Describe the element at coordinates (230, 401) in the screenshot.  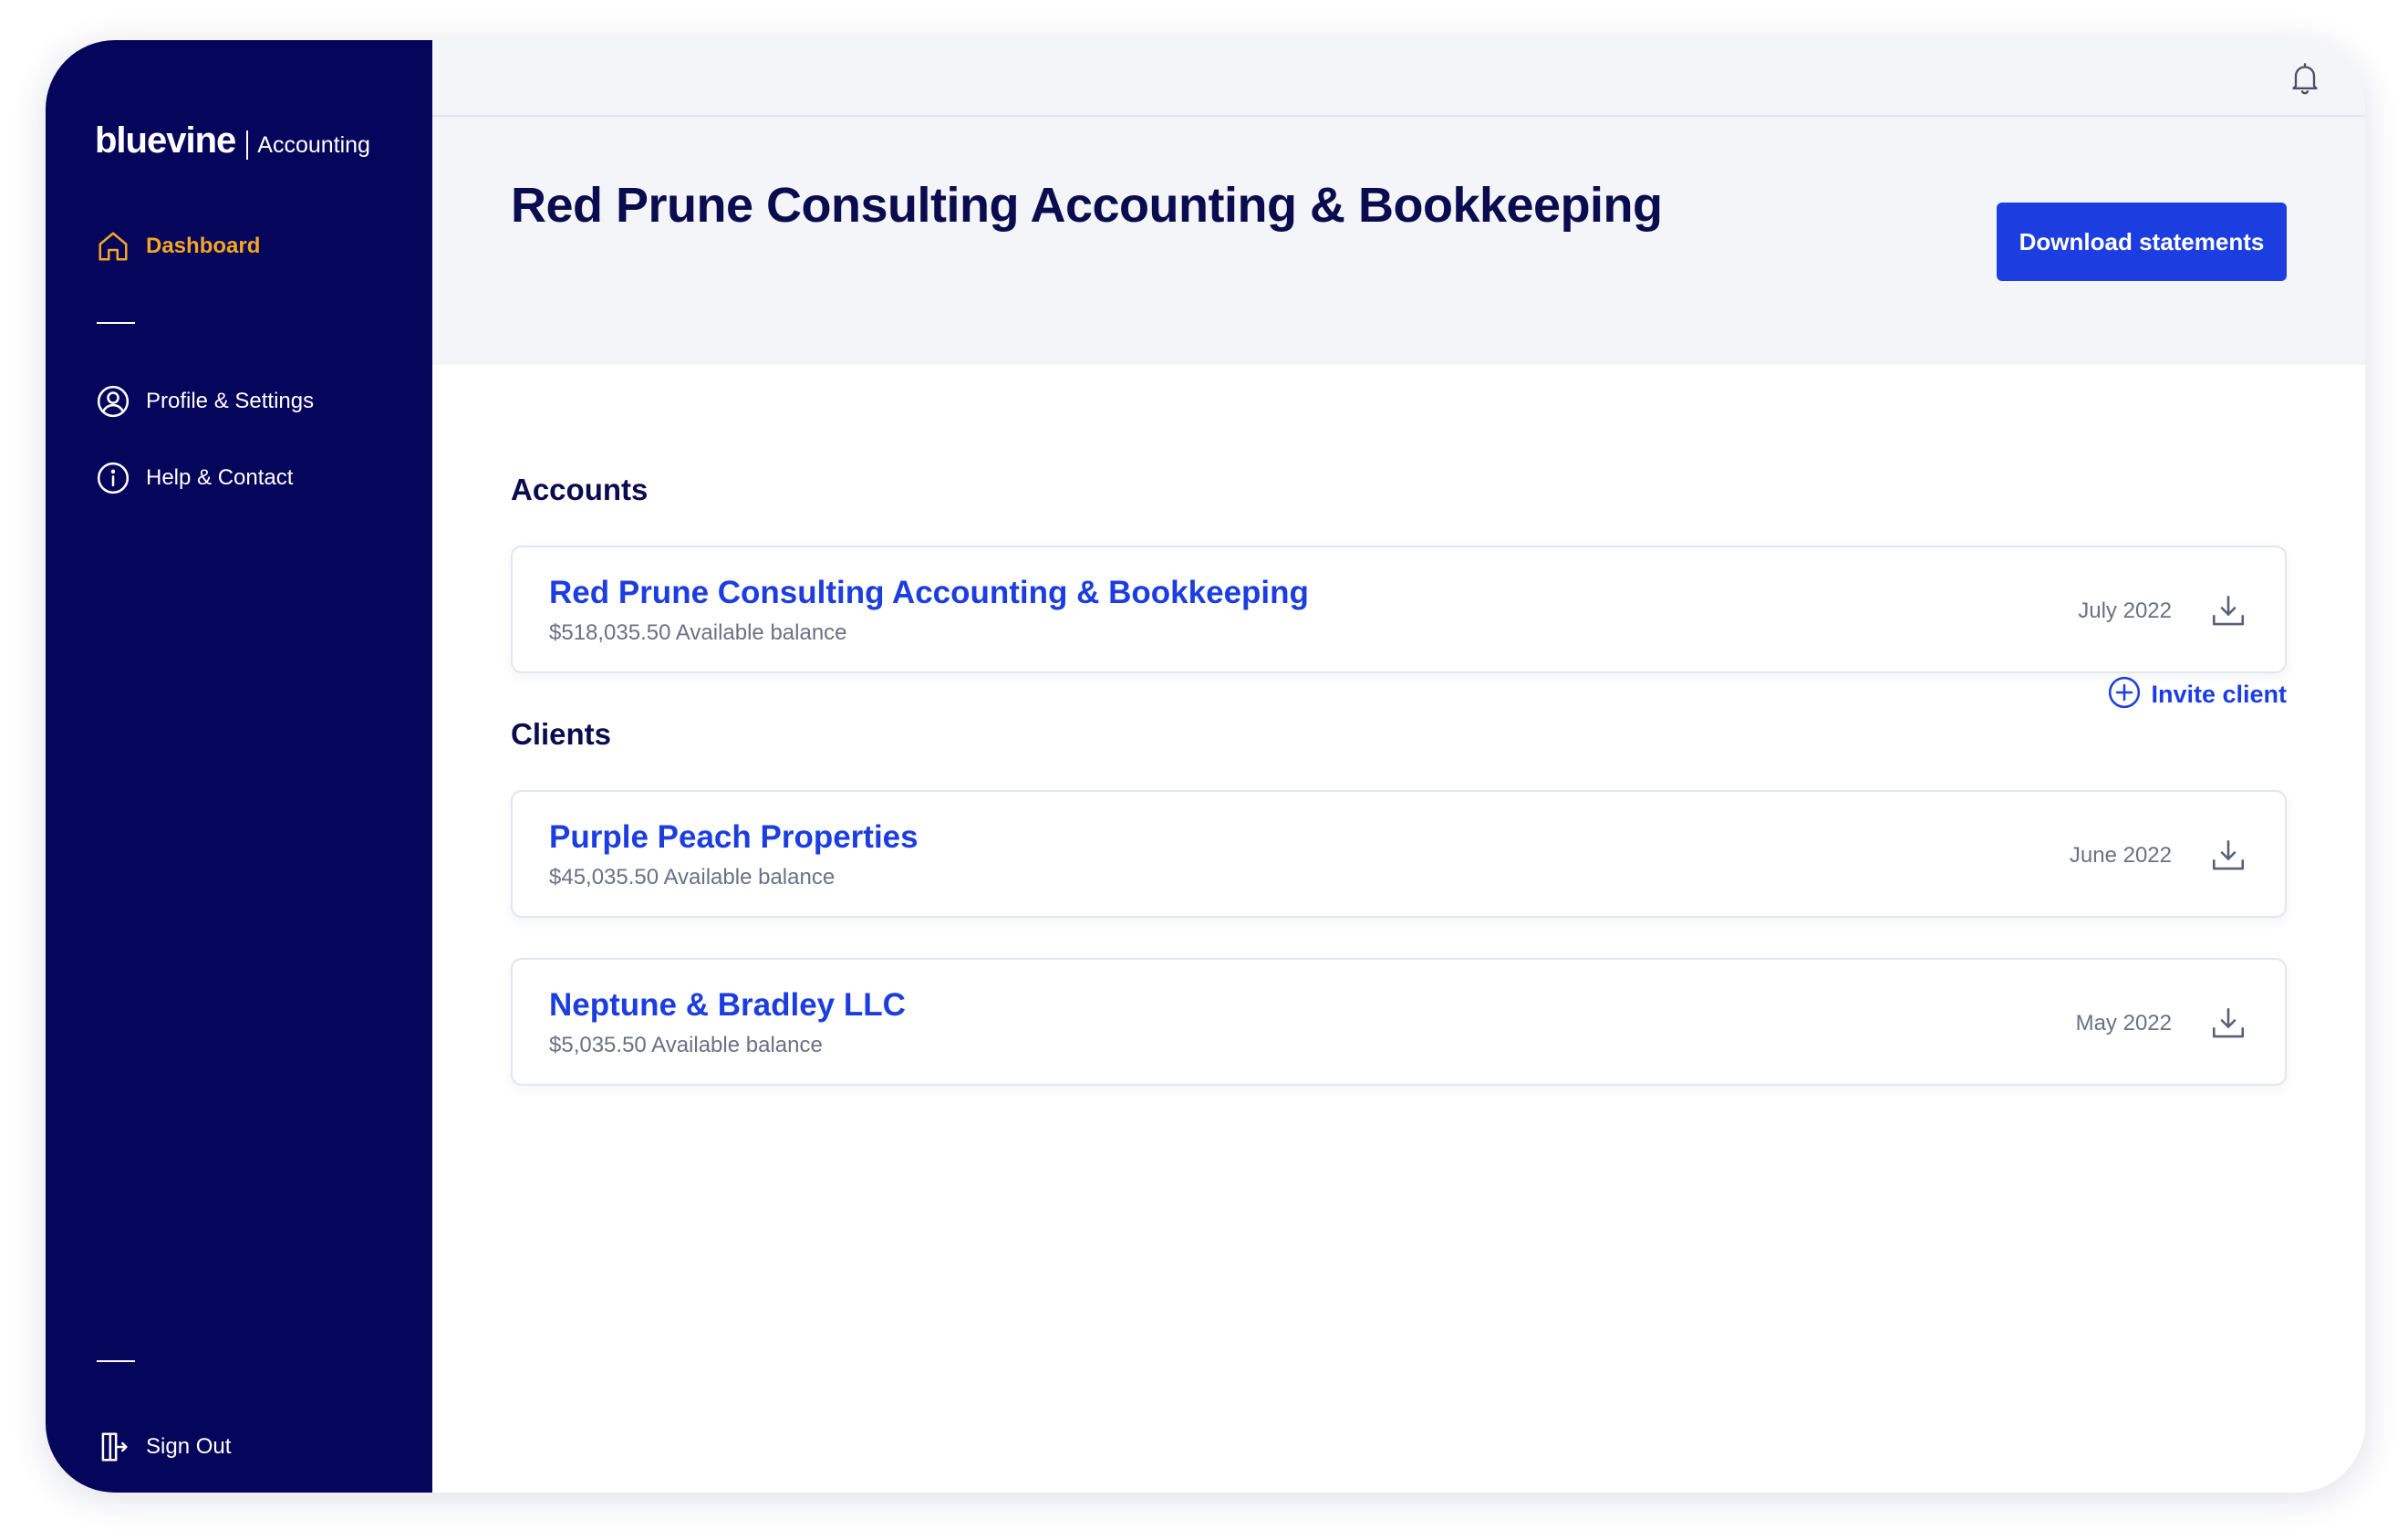
I see `sidebar-item-label: Profile & Settings` at that location.